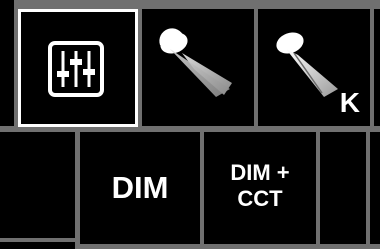  I want to click on dim-cct-label-line1: DIM +, so click(260, 172).